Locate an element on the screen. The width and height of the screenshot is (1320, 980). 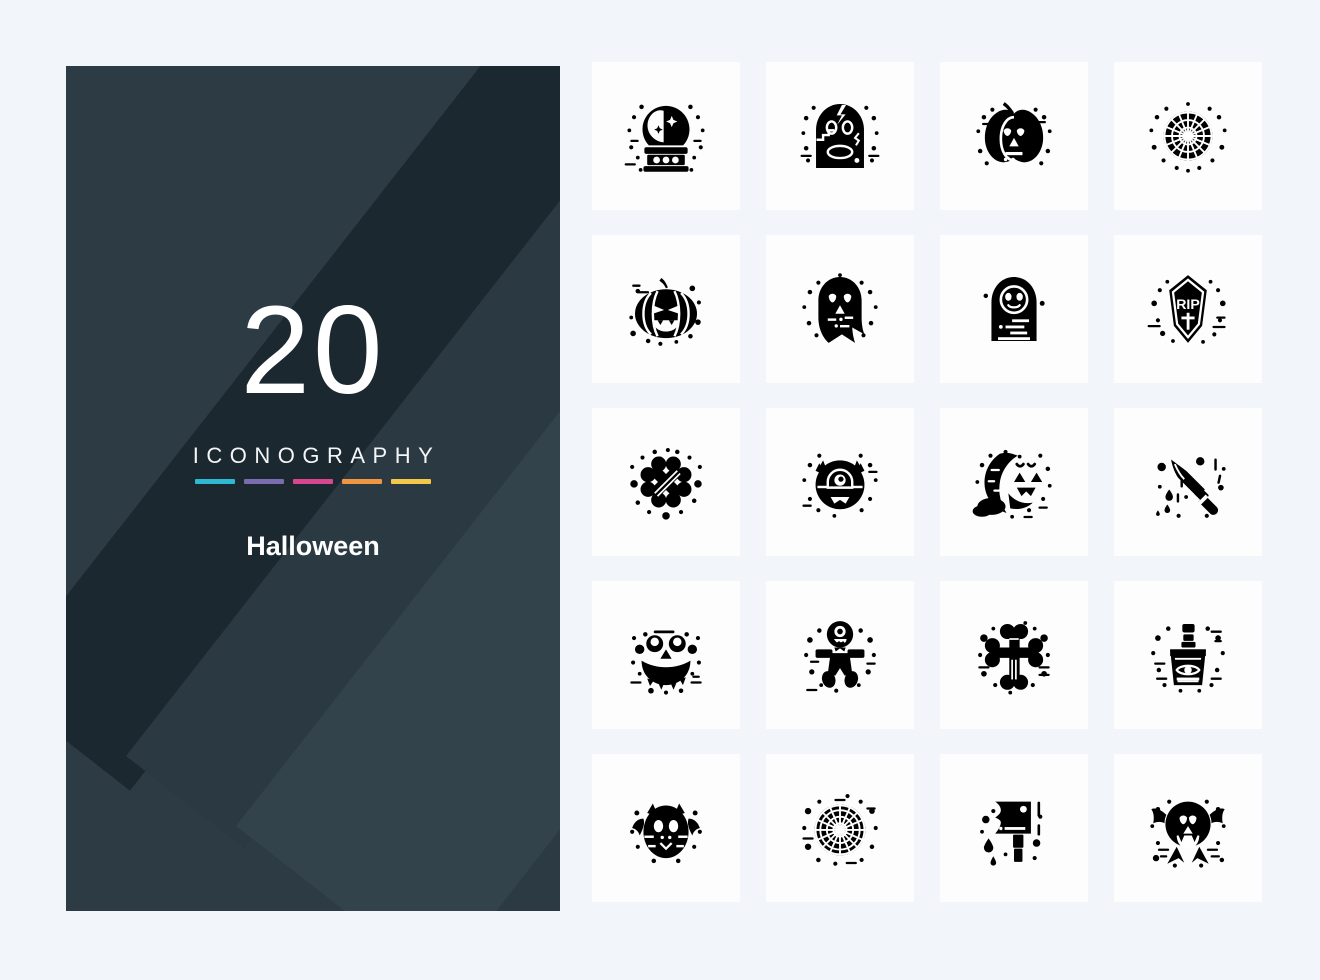
spider-web-icon is located at coordinates (840, 829).